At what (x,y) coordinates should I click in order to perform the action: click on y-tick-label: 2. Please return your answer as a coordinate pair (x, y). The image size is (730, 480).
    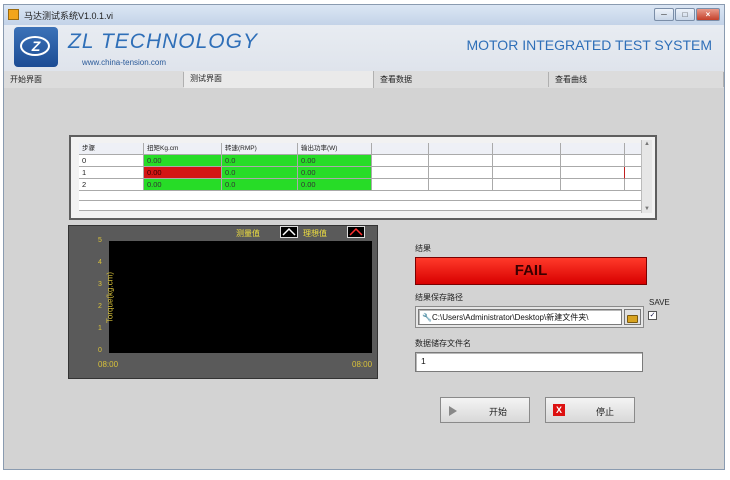
    Looking at the image, I should click on (100, 306).